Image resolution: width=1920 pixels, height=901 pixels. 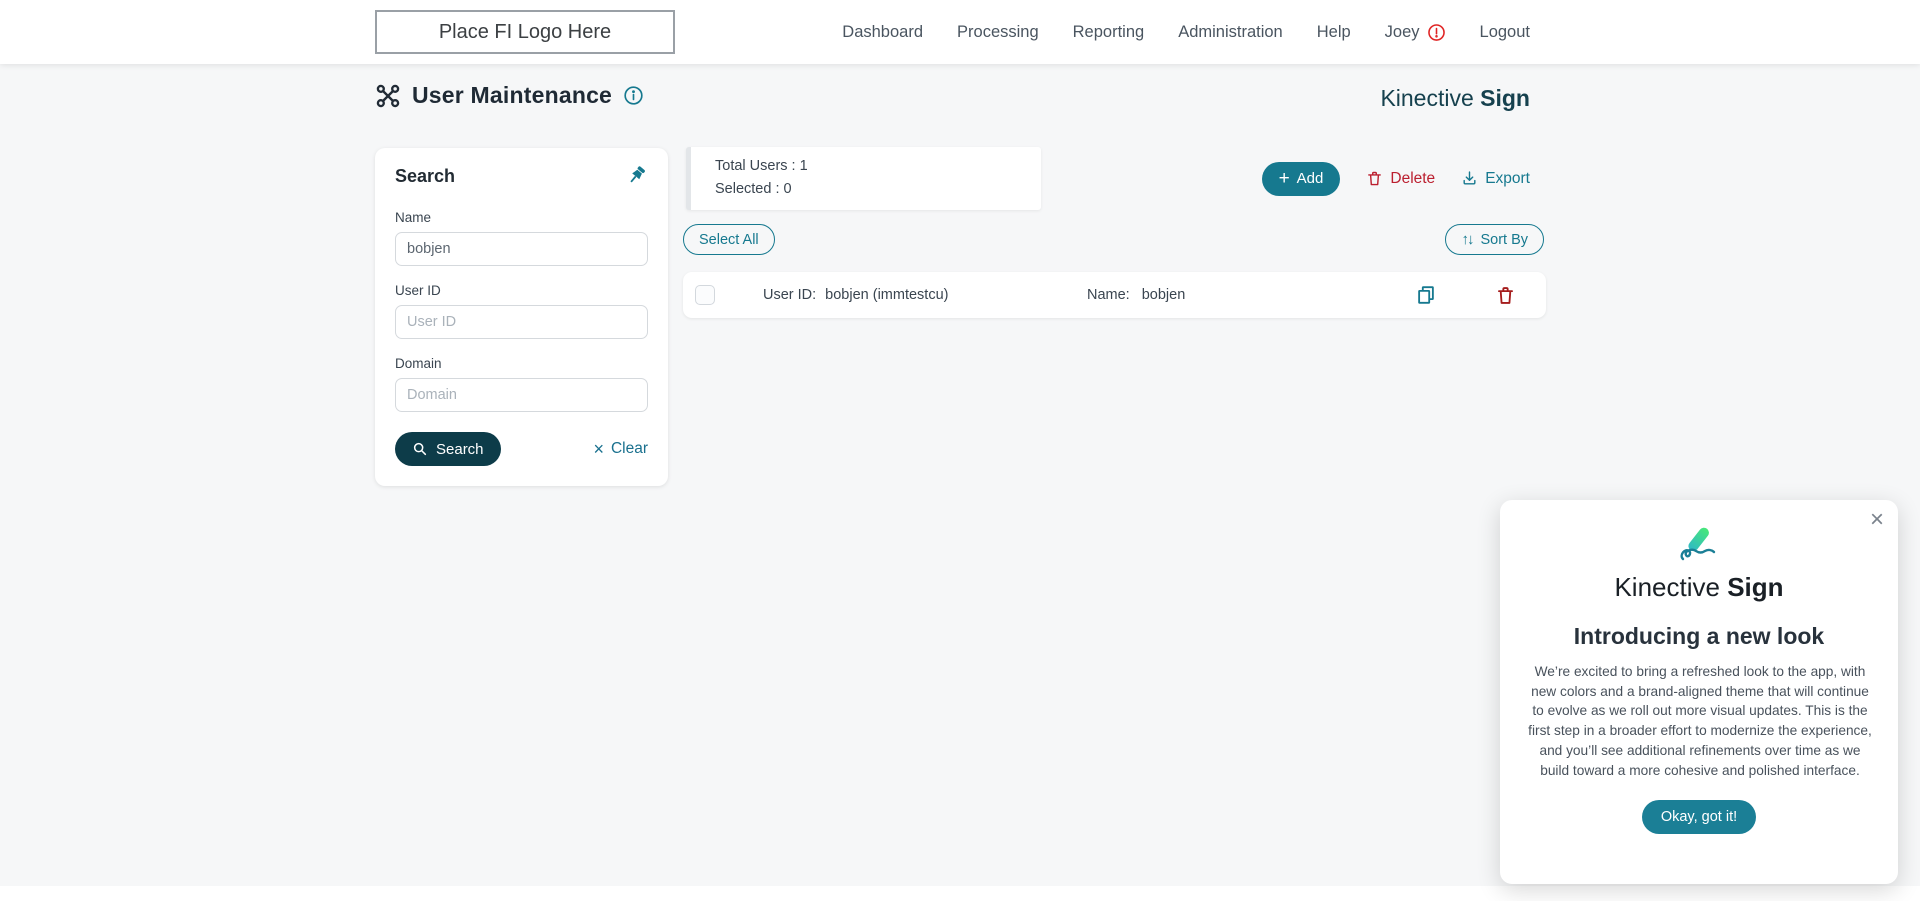 I want to click on select-all-button: Select All, so click(x=729, y=239).